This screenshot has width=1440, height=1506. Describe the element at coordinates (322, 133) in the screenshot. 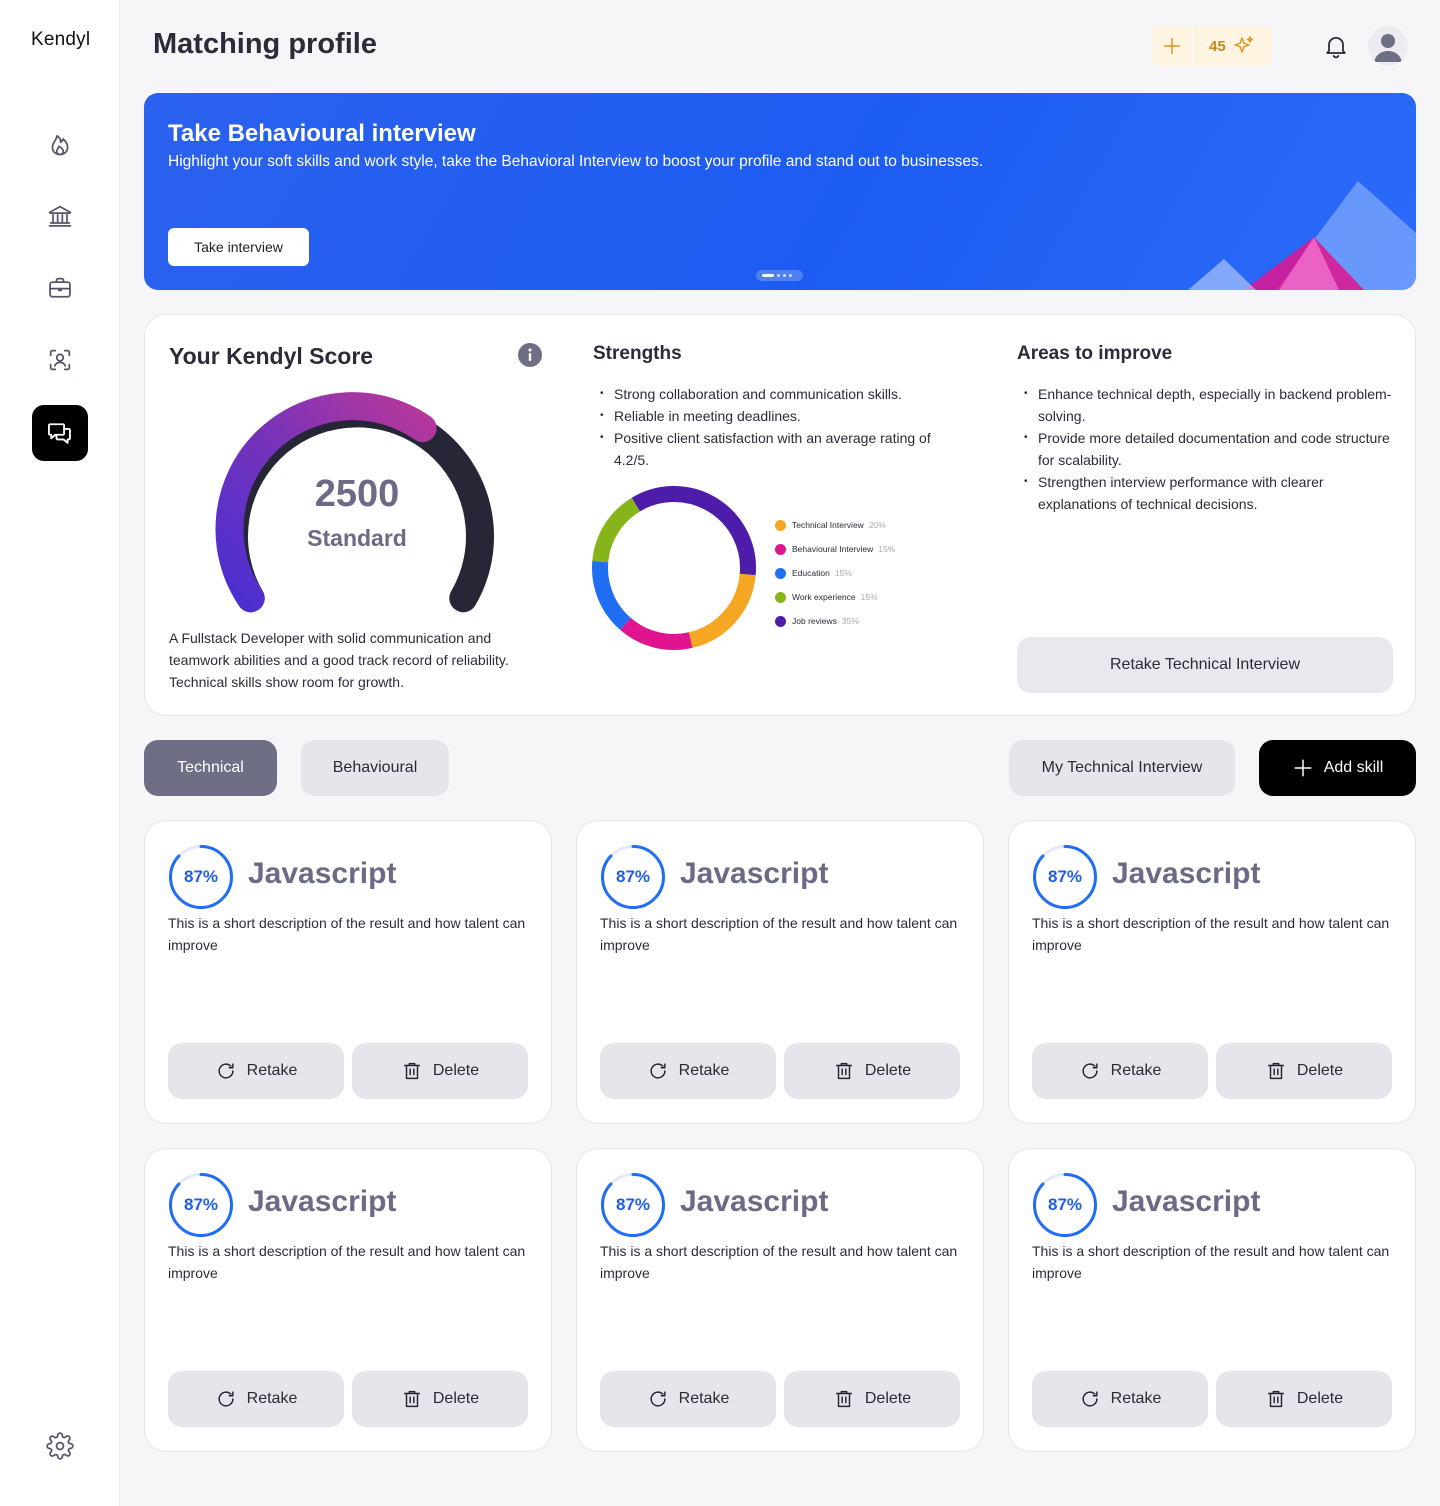

I see `banner-title: Take Behavioural interview` at that location.